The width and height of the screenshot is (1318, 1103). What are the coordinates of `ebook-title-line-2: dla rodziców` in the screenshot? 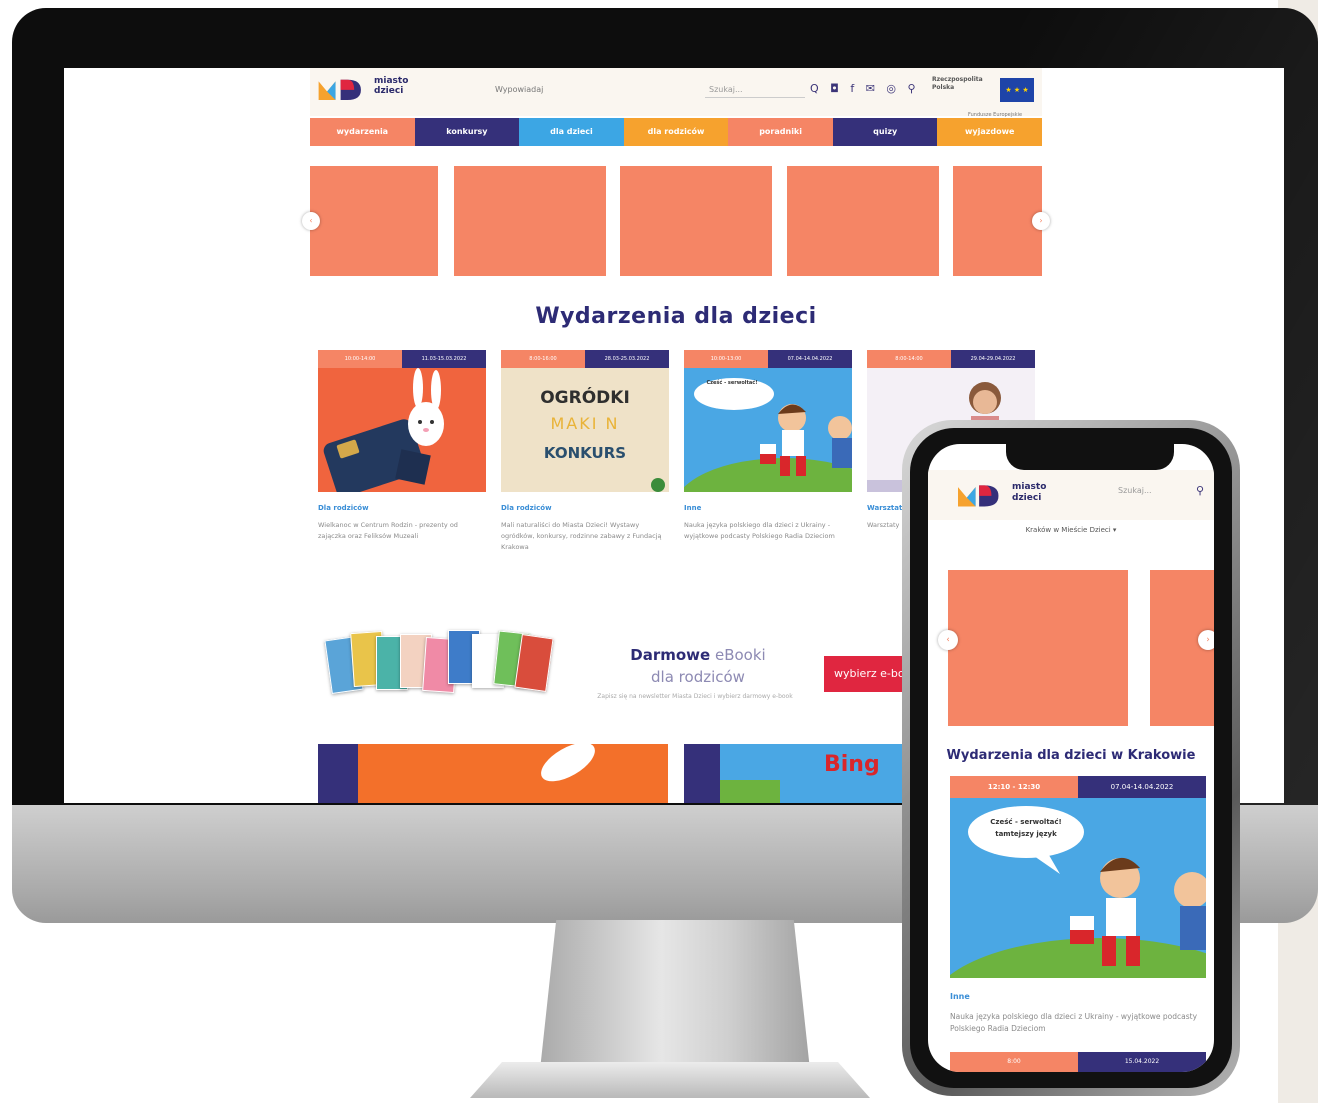 It's located at (698, 677).